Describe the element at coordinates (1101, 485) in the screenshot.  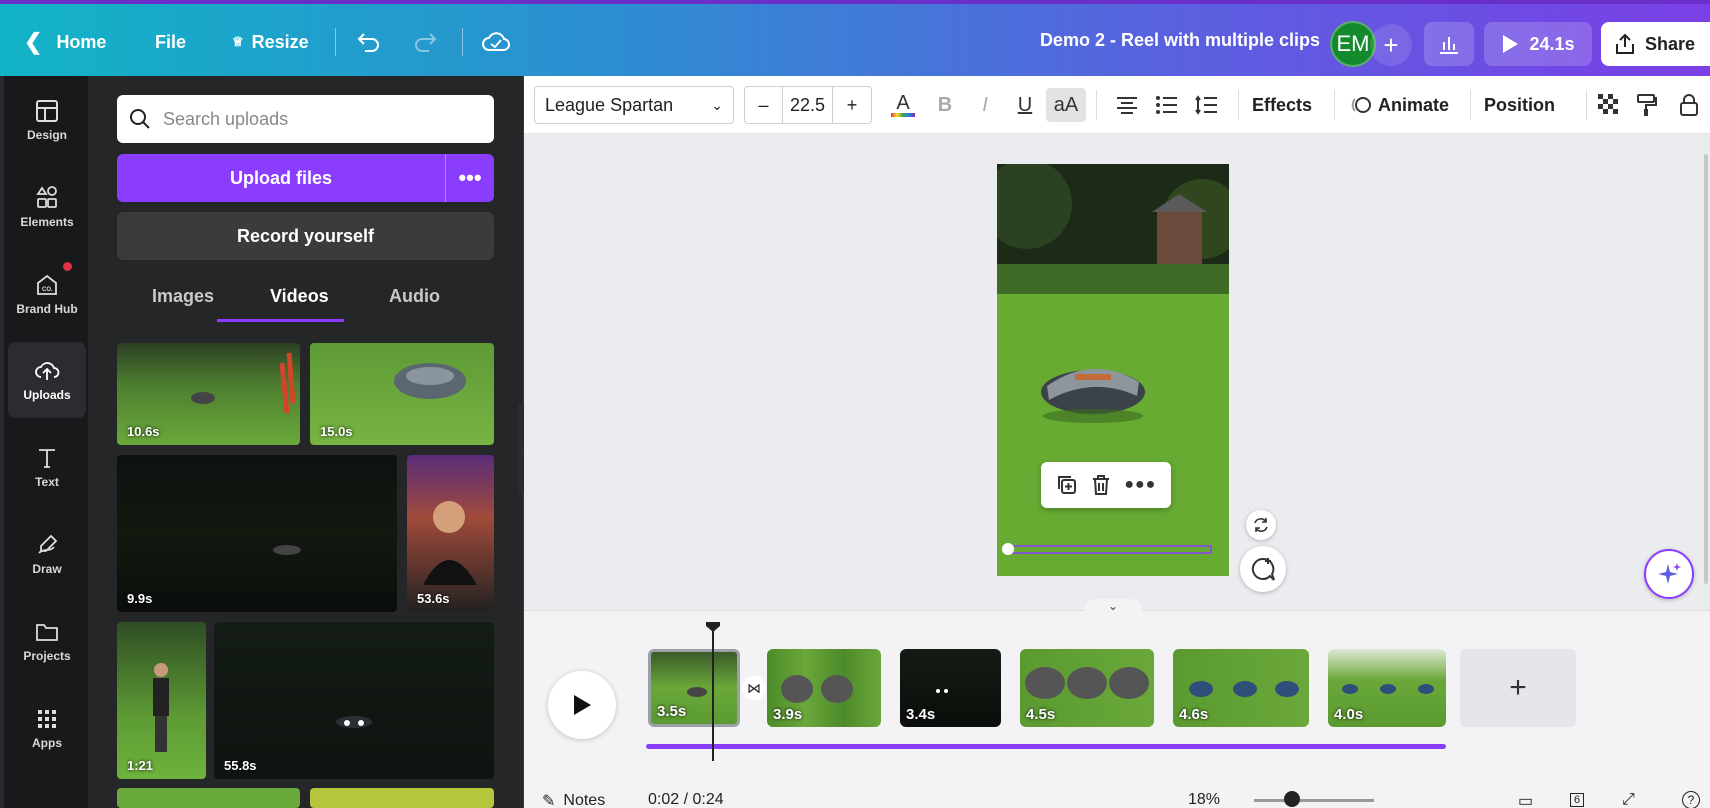
I see `trash-icon` at that location.